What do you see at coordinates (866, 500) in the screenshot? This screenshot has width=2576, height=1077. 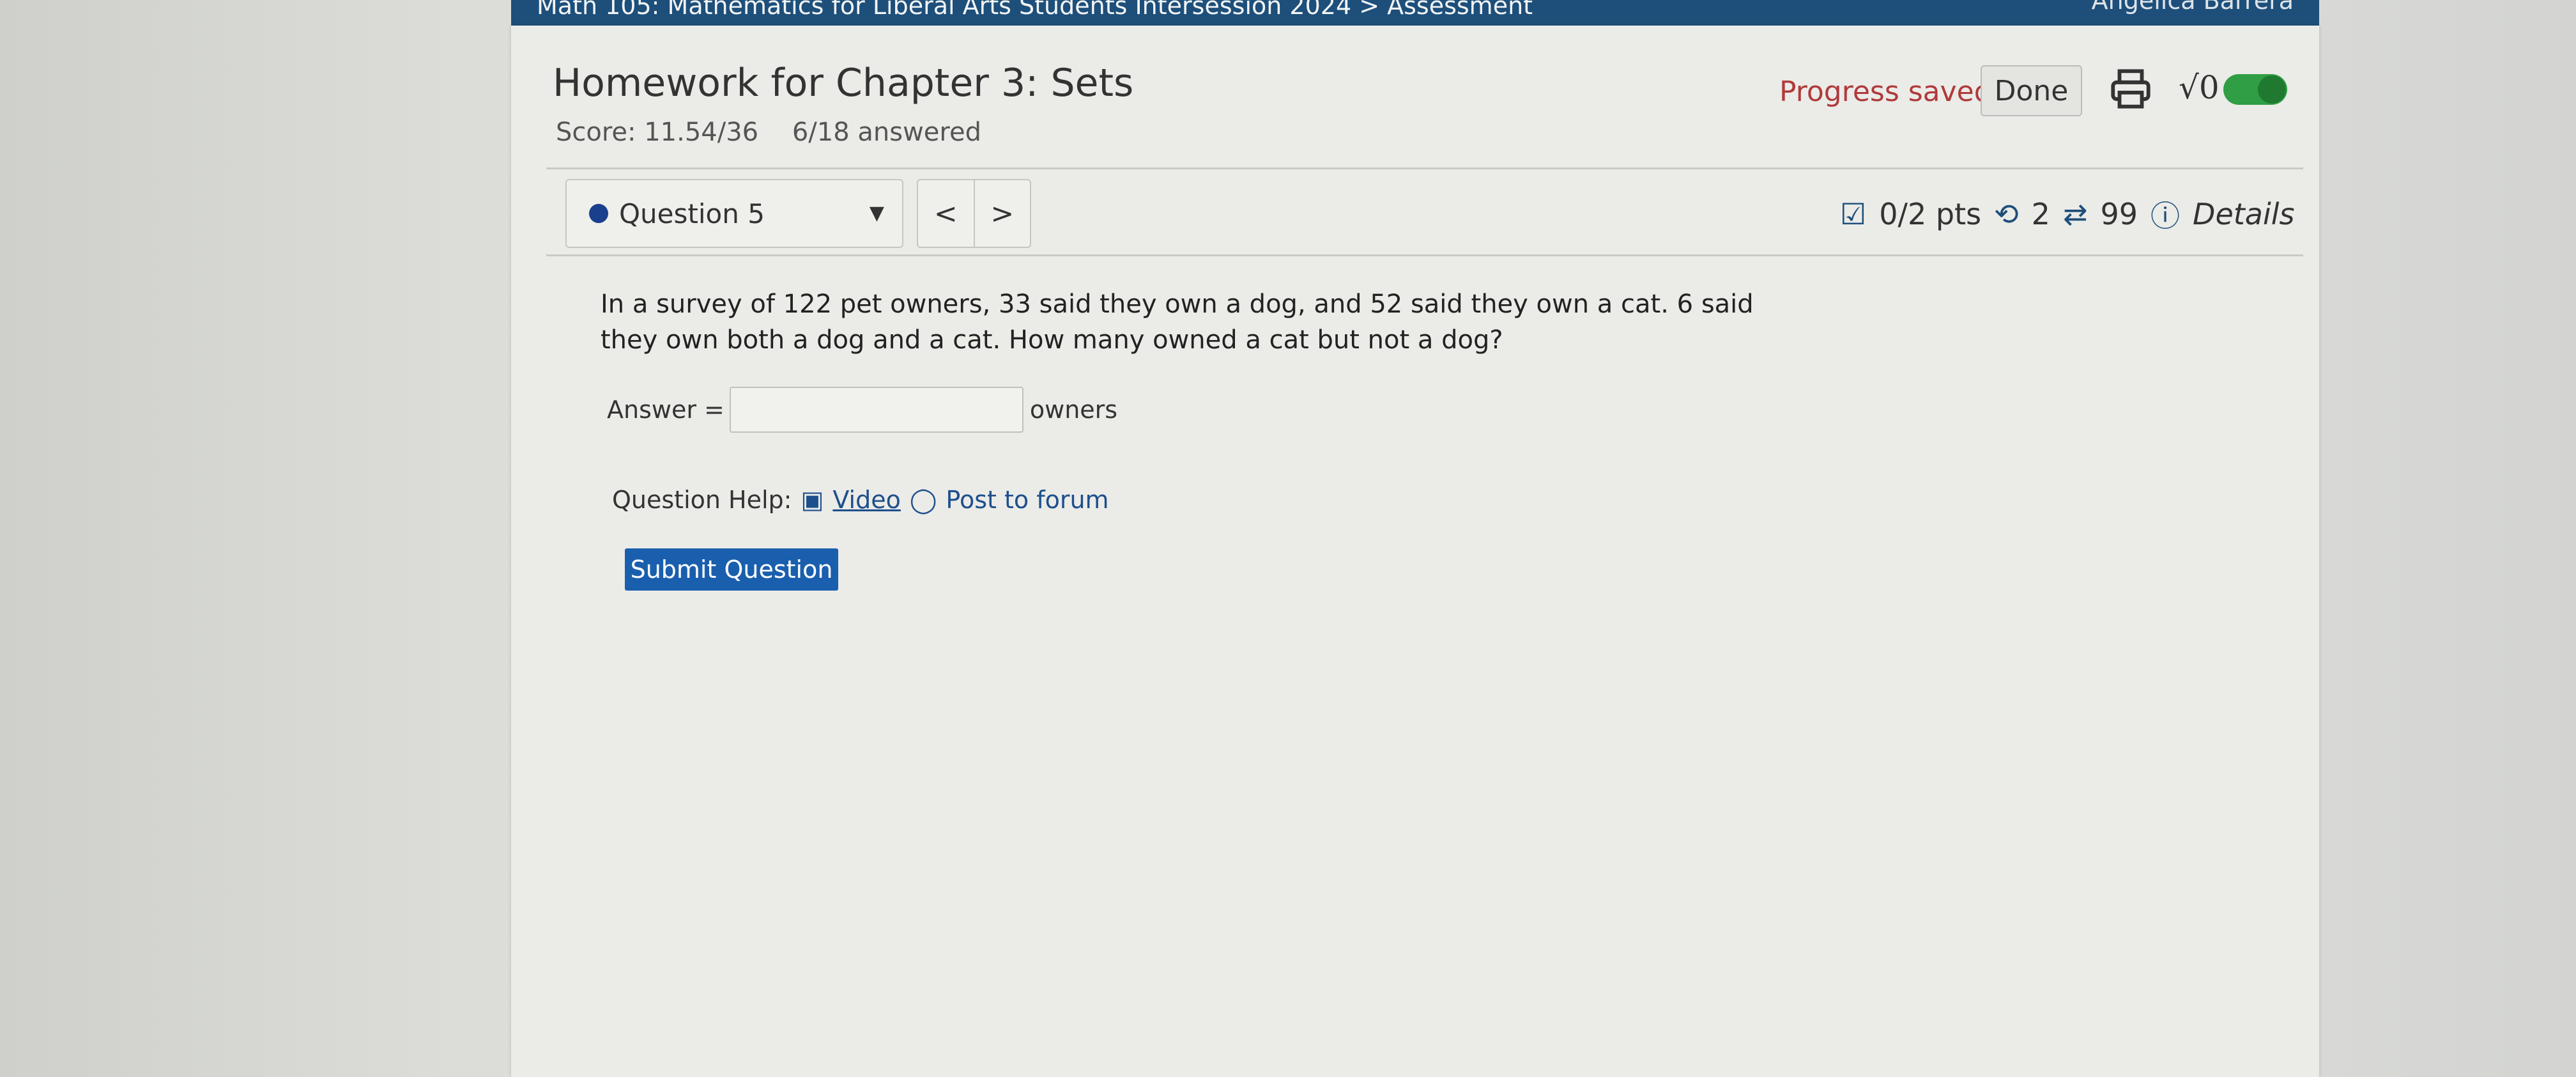 I see `video-link: Video` at bounding box center [866, 500].